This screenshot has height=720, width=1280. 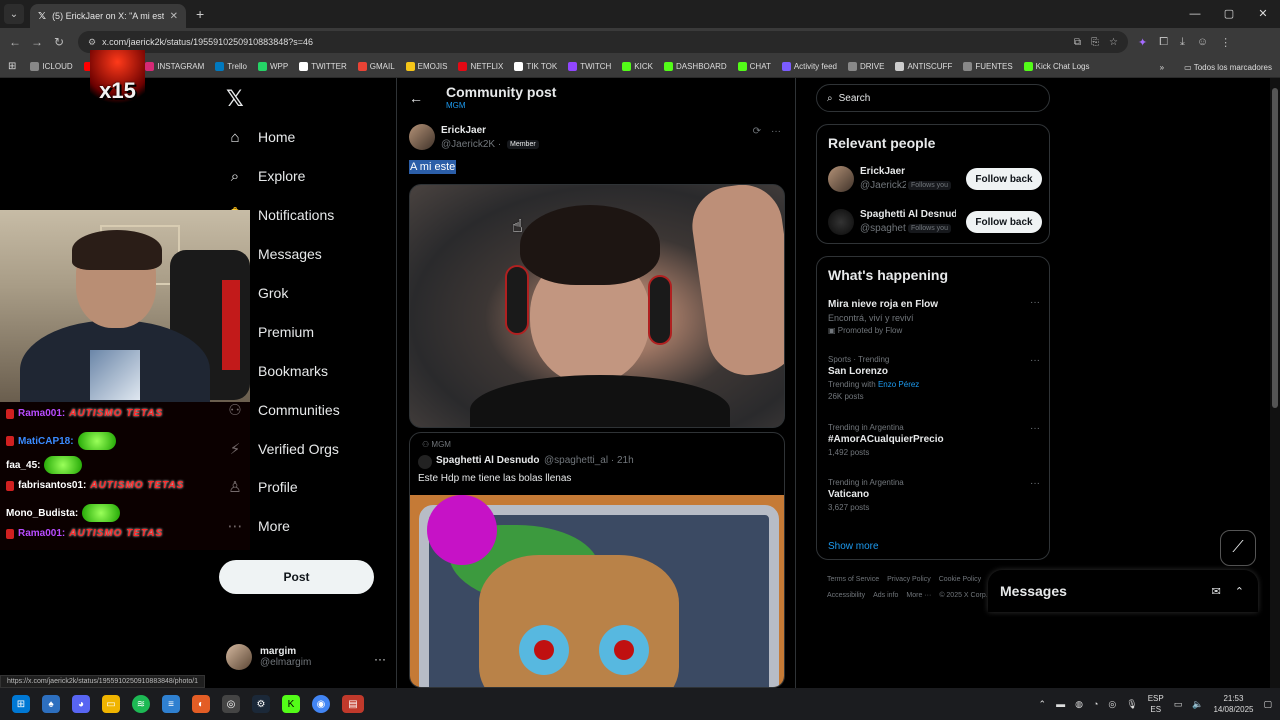 What do you see at coordinates (12, 66) in the screenshot?
I see `apps-grid-icon: ⊞` at bounding box center [12, 66].